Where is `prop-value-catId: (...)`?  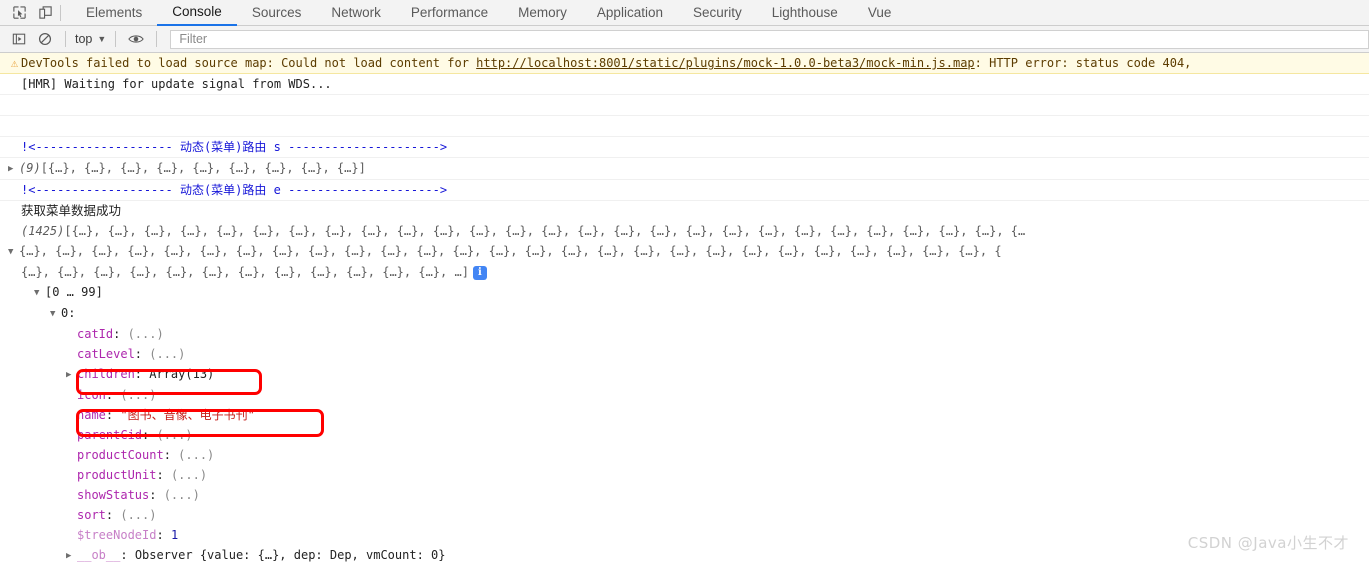
prop-value-catId: (...) is located at coordinates (146, 334).